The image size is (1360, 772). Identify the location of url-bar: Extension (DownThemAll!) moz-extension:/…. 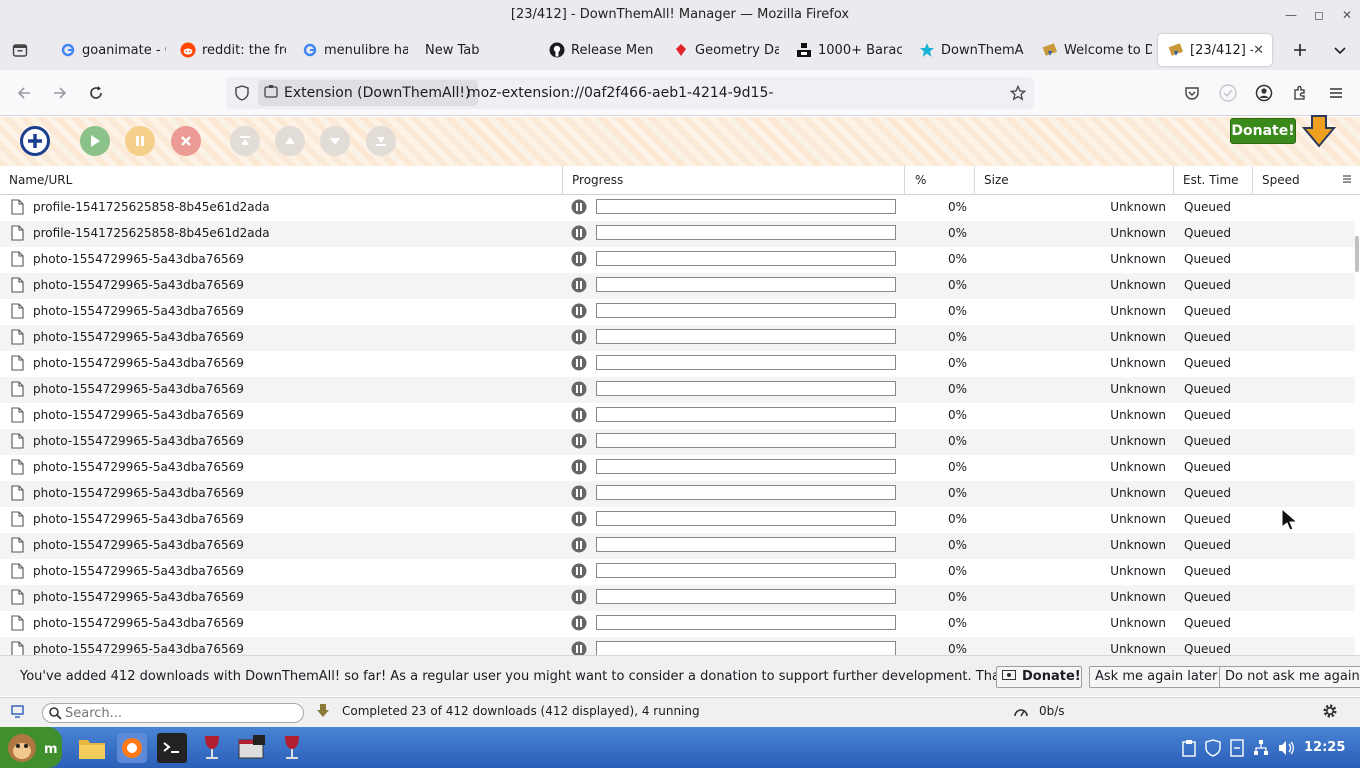
(630, 105).